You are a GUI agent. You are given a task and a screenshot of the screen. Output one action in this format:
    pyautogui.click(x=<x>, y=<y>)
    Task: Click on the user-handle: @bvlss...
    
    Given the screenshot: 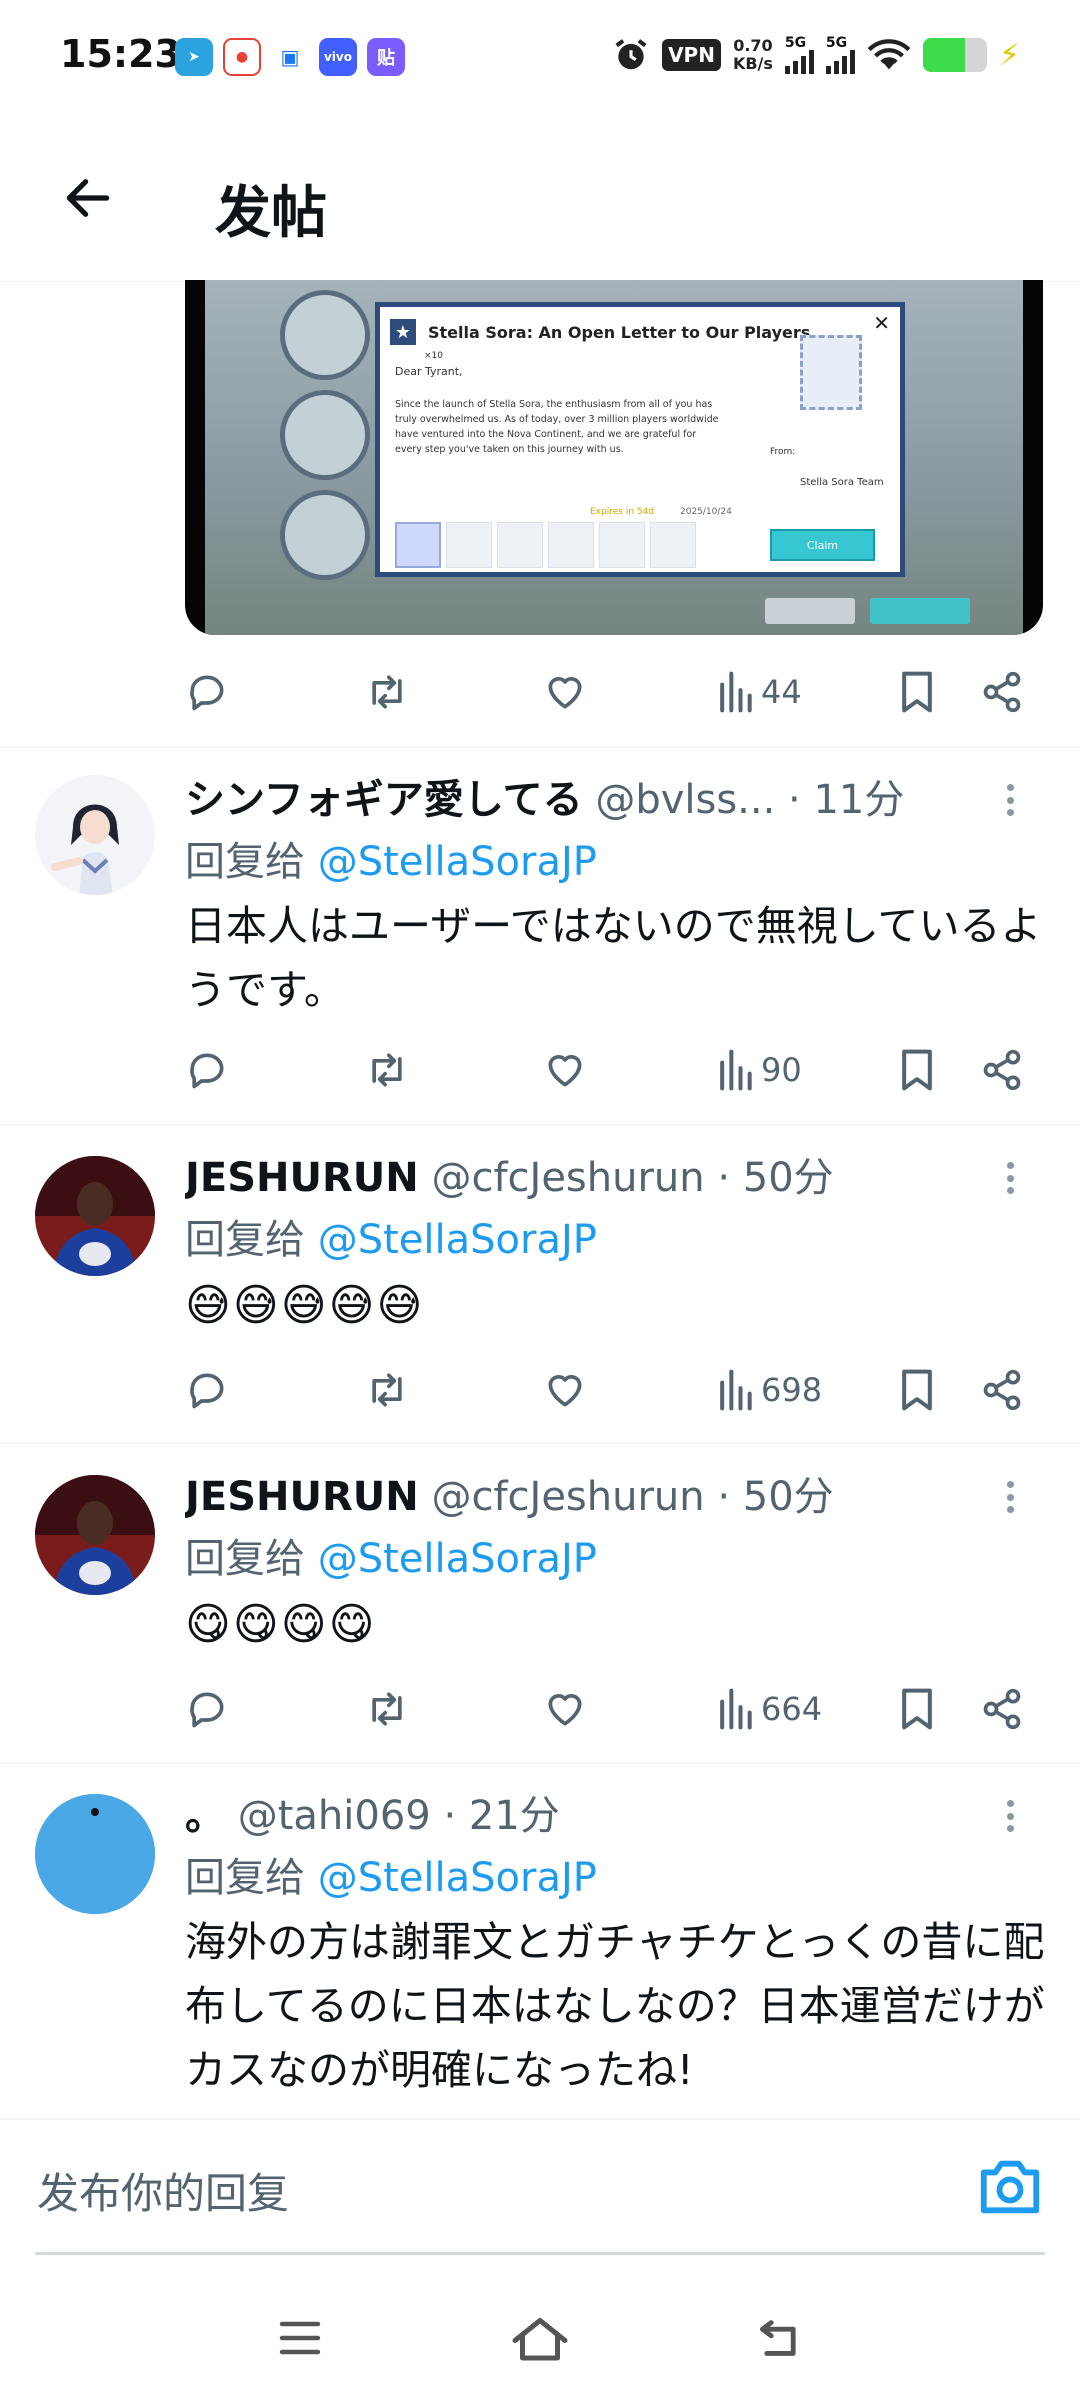 What is the action you would take?
    pyautogui.click(x=685, y=800)
    